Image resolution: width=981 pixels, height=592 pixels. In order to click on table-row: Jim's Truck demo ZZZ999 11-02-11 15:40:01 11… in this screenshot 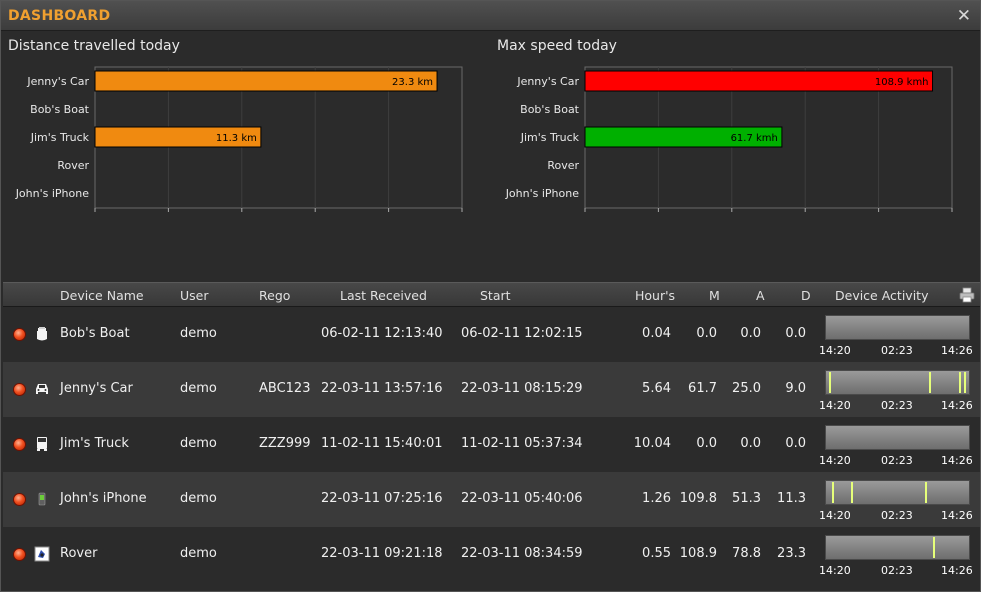, I will do `click(491, 444)`.